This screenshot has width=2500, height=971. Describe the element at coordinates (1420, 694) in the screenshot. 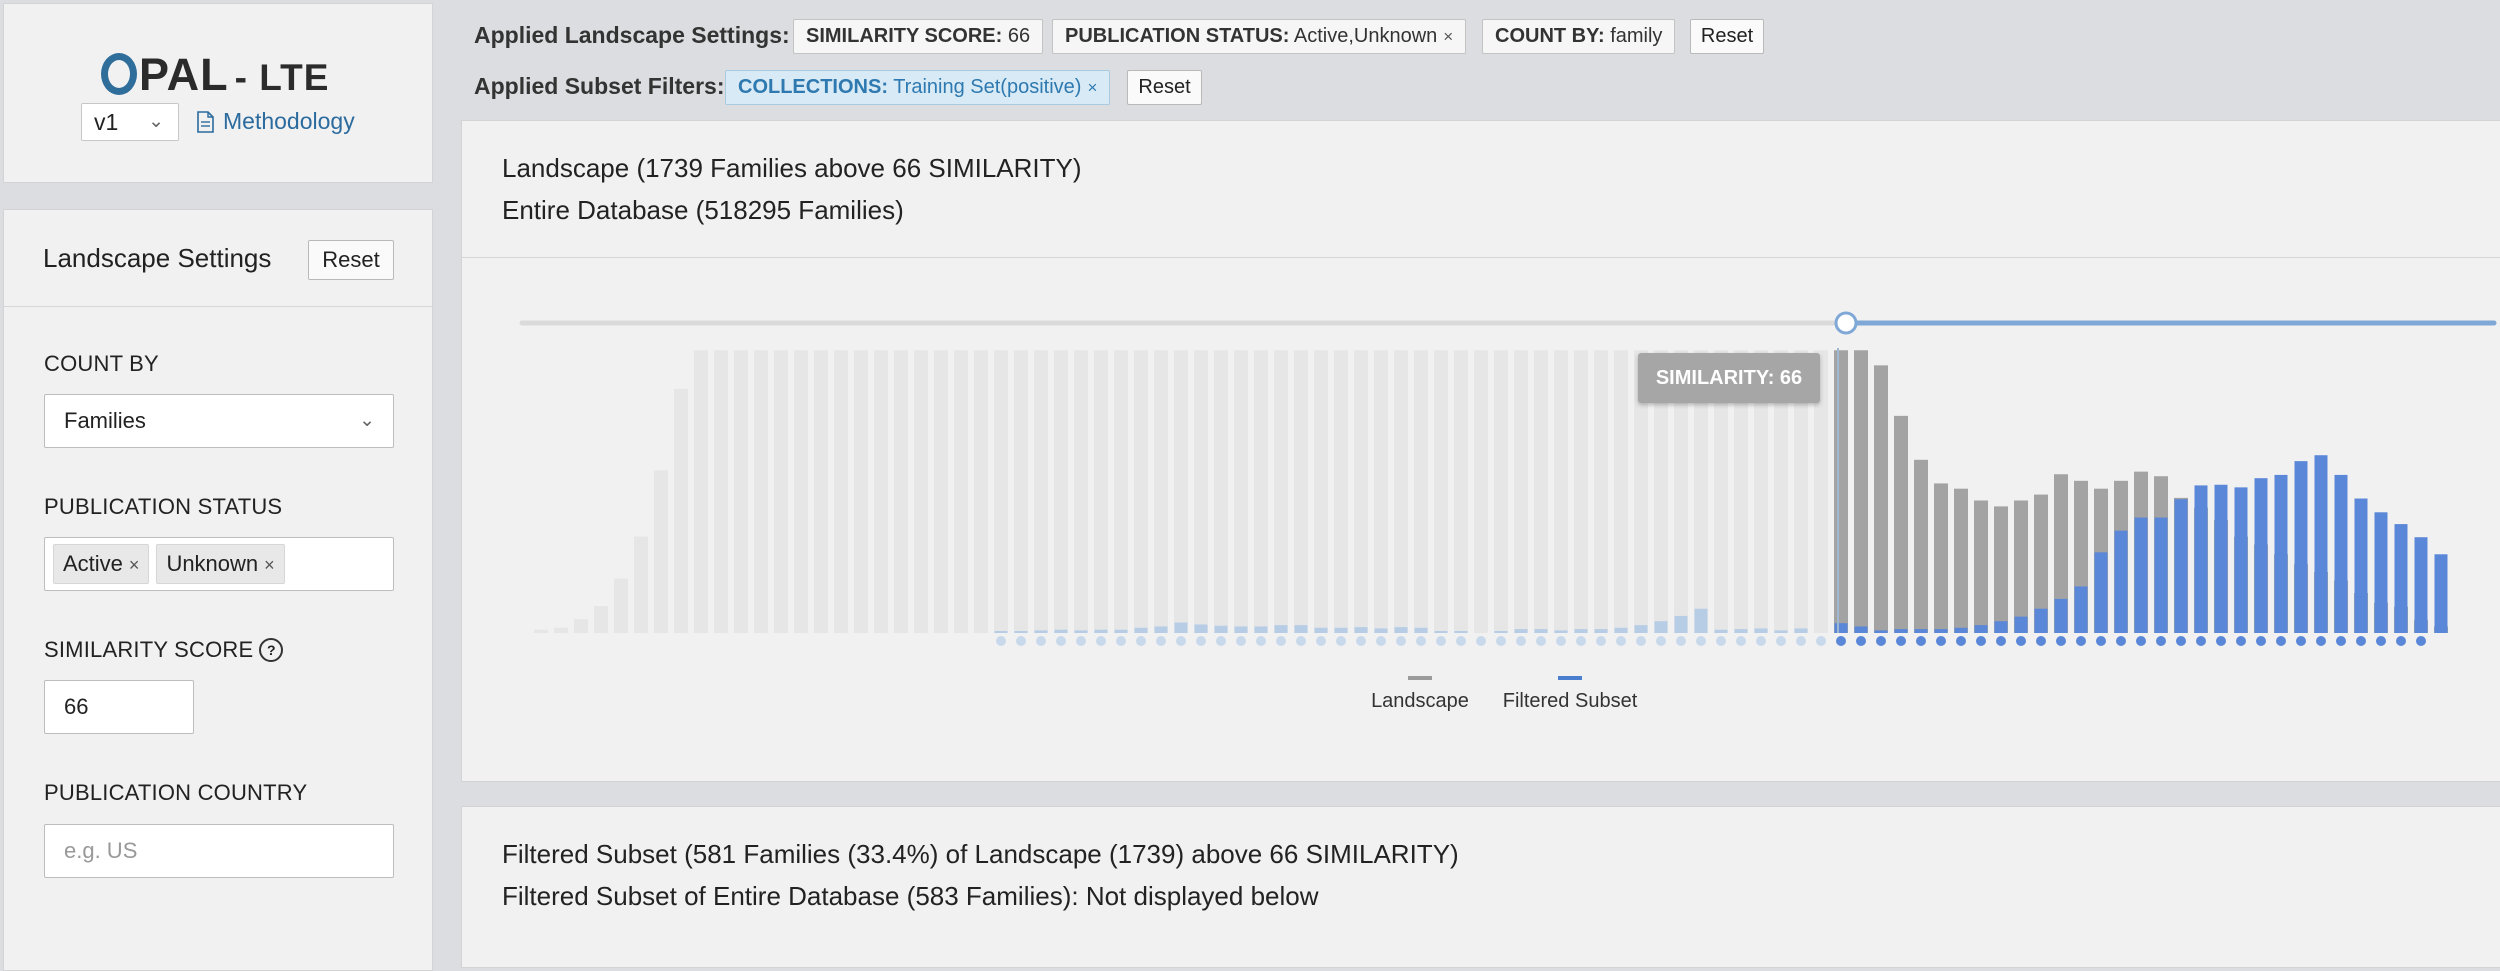

I see `legend-item-landscape: Landscape` at that location.